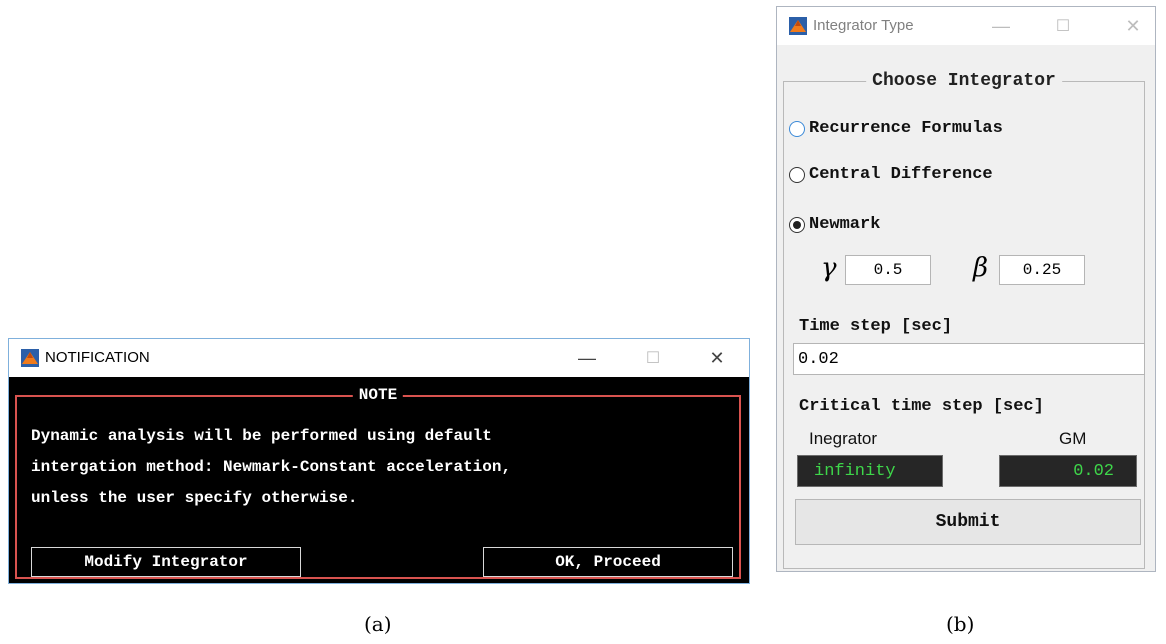  Describe the element at coordinates (981, 268) in the screenshot. I see `beta-symbol: β` at that location.